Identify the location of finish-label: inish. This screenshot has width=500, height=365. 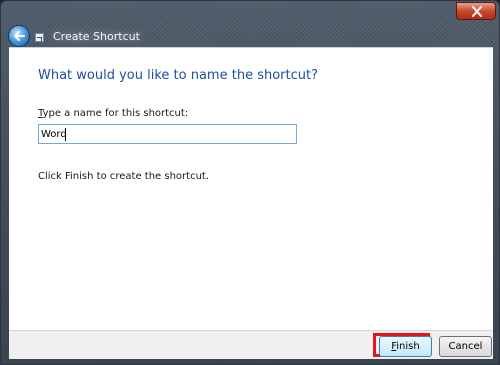
(408, 346).